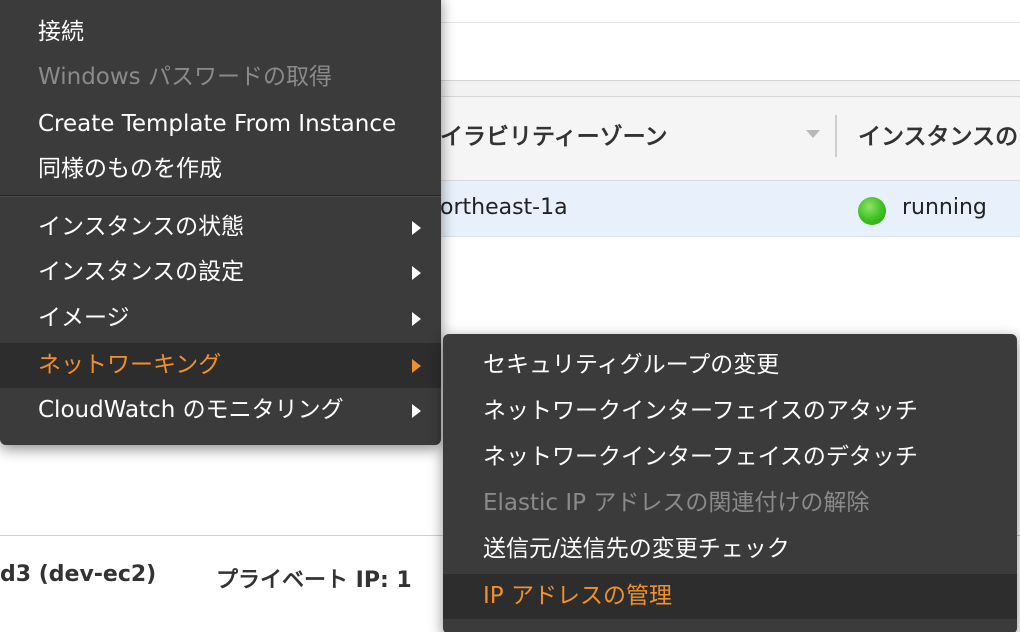 The height and width of the screenshot is (632, 1020). Describe the element at coordinates (700, 457) in the screenshot. I see `menu-item-label: ネットワークインターフェイスのデタッチ` at that location.